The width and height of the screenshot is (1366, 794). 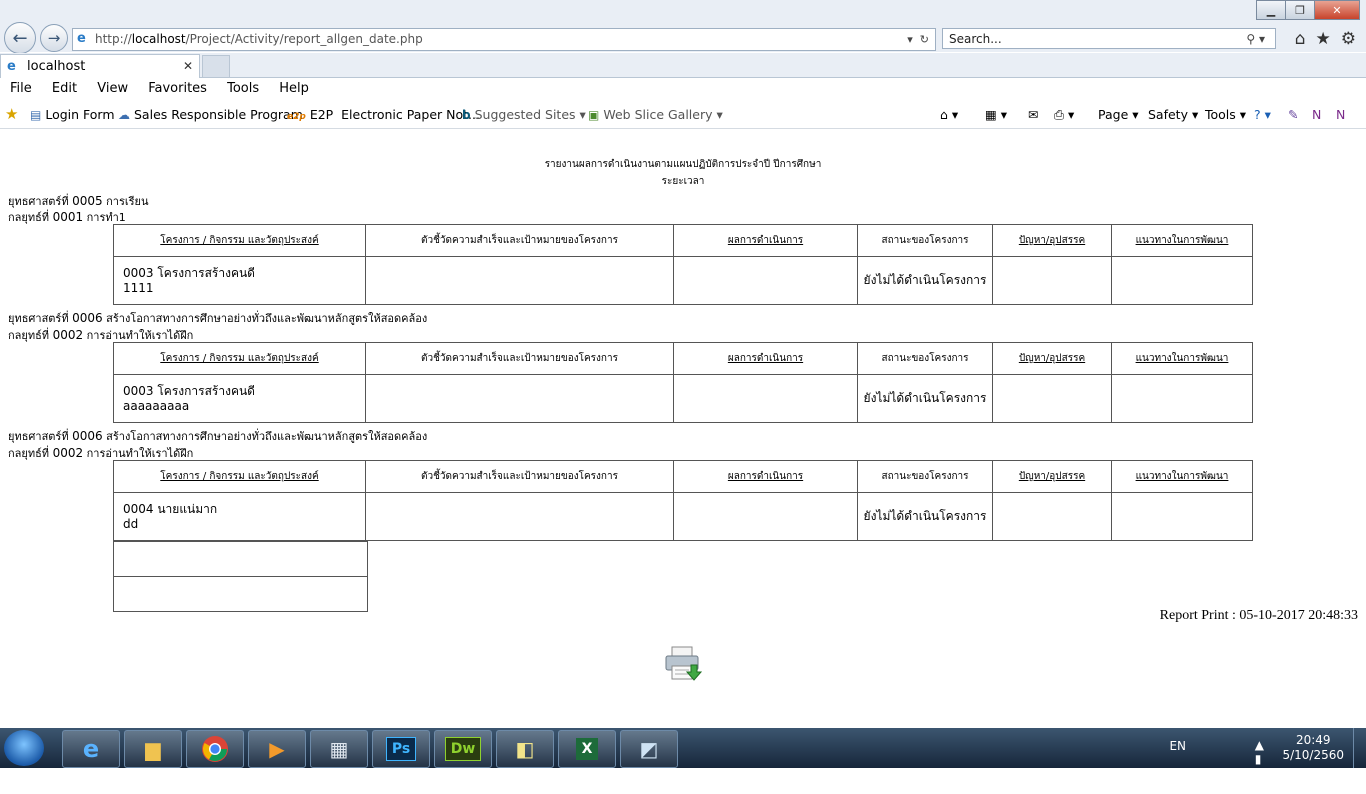 What do you see at coordinates (64, 88) in the screenshot?
I see `menu-edit: Edit` at bounding box center [64, 88].